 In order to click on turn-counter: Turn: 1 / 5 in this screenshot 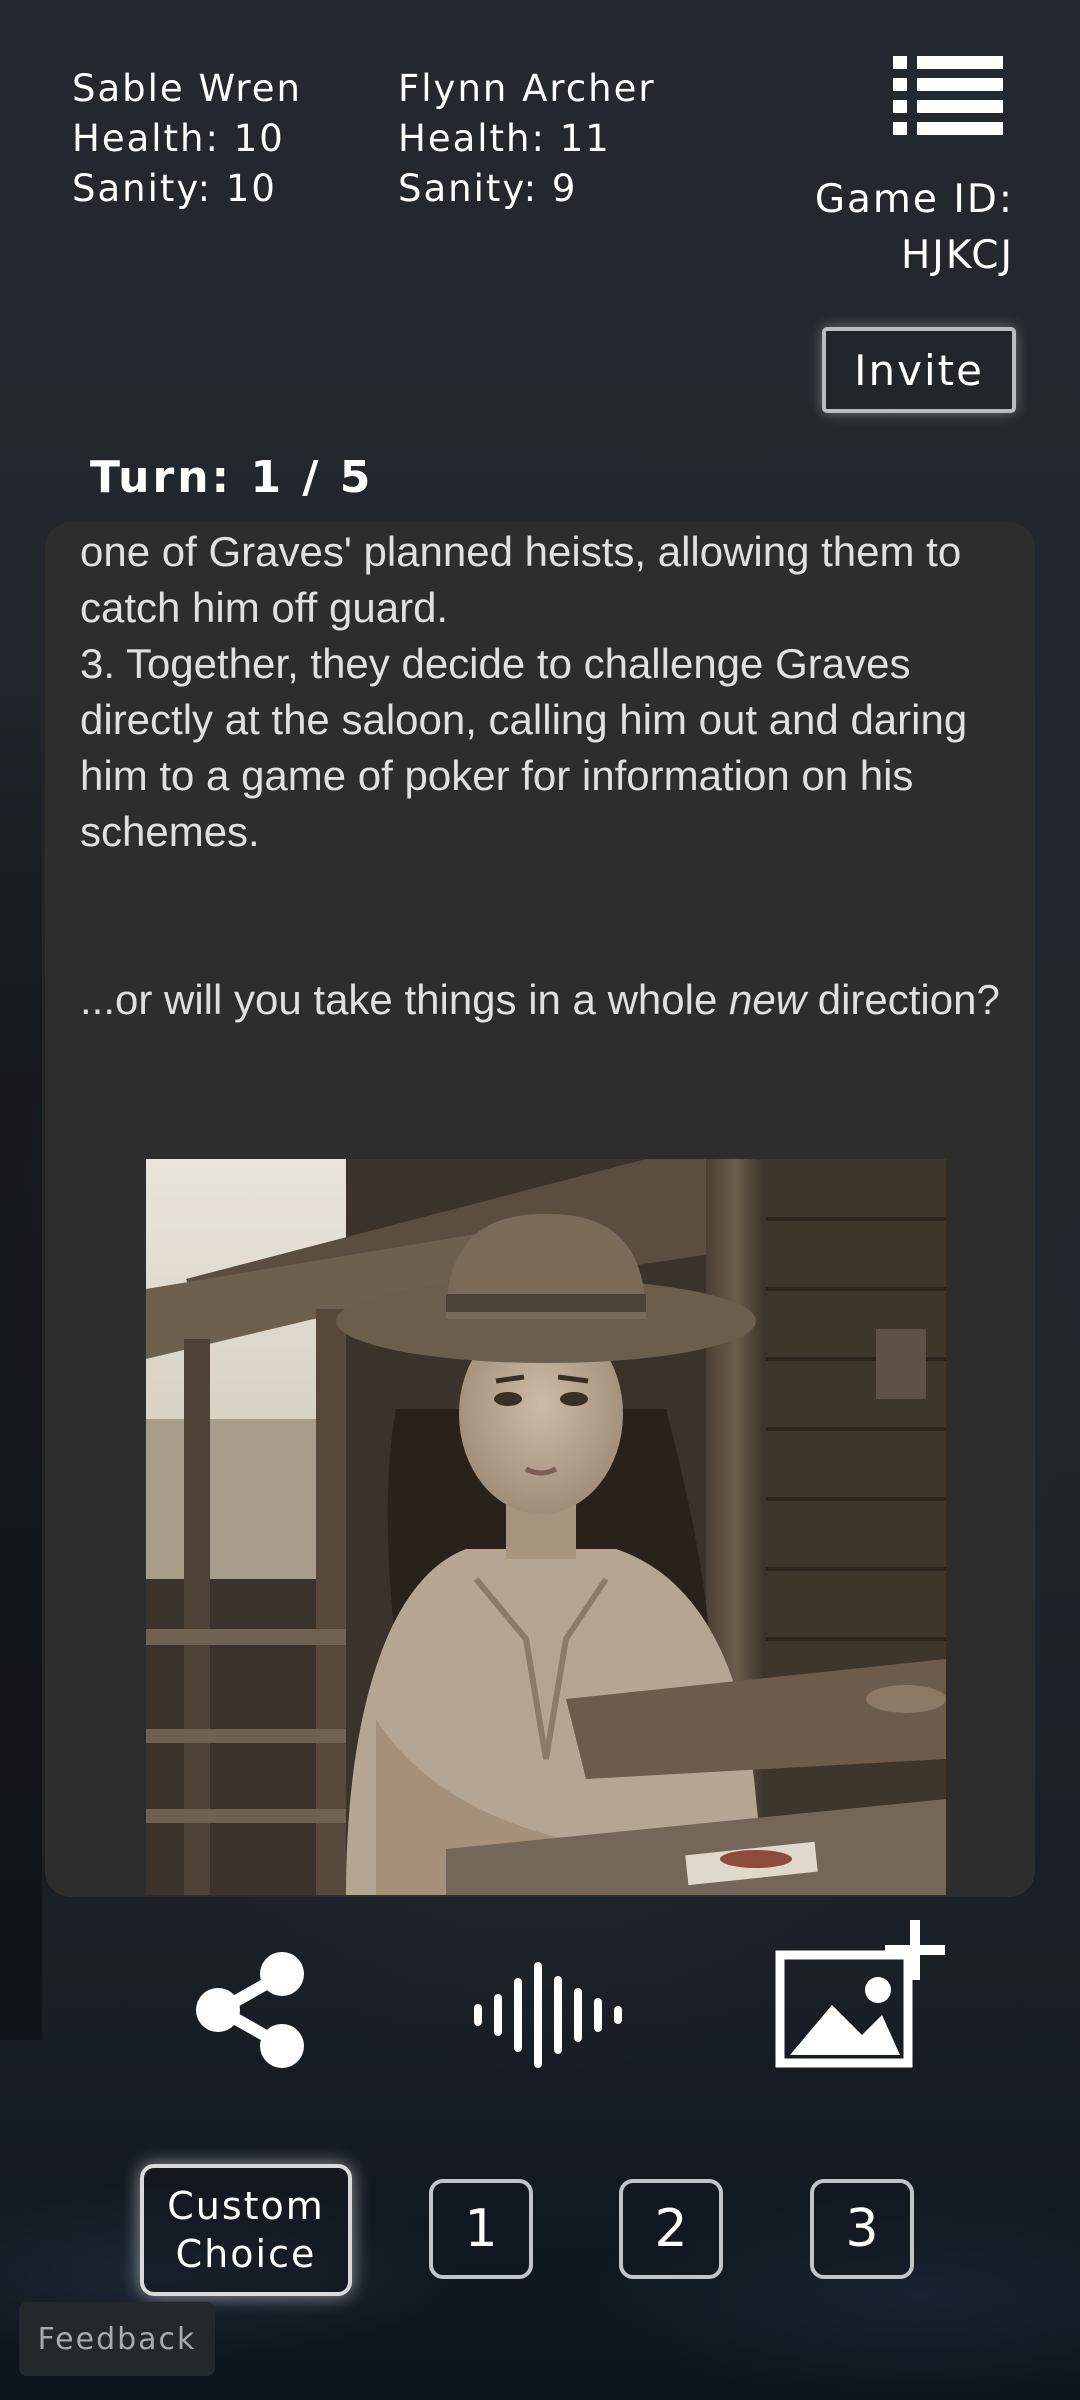, I will do `click(232, 477)`.